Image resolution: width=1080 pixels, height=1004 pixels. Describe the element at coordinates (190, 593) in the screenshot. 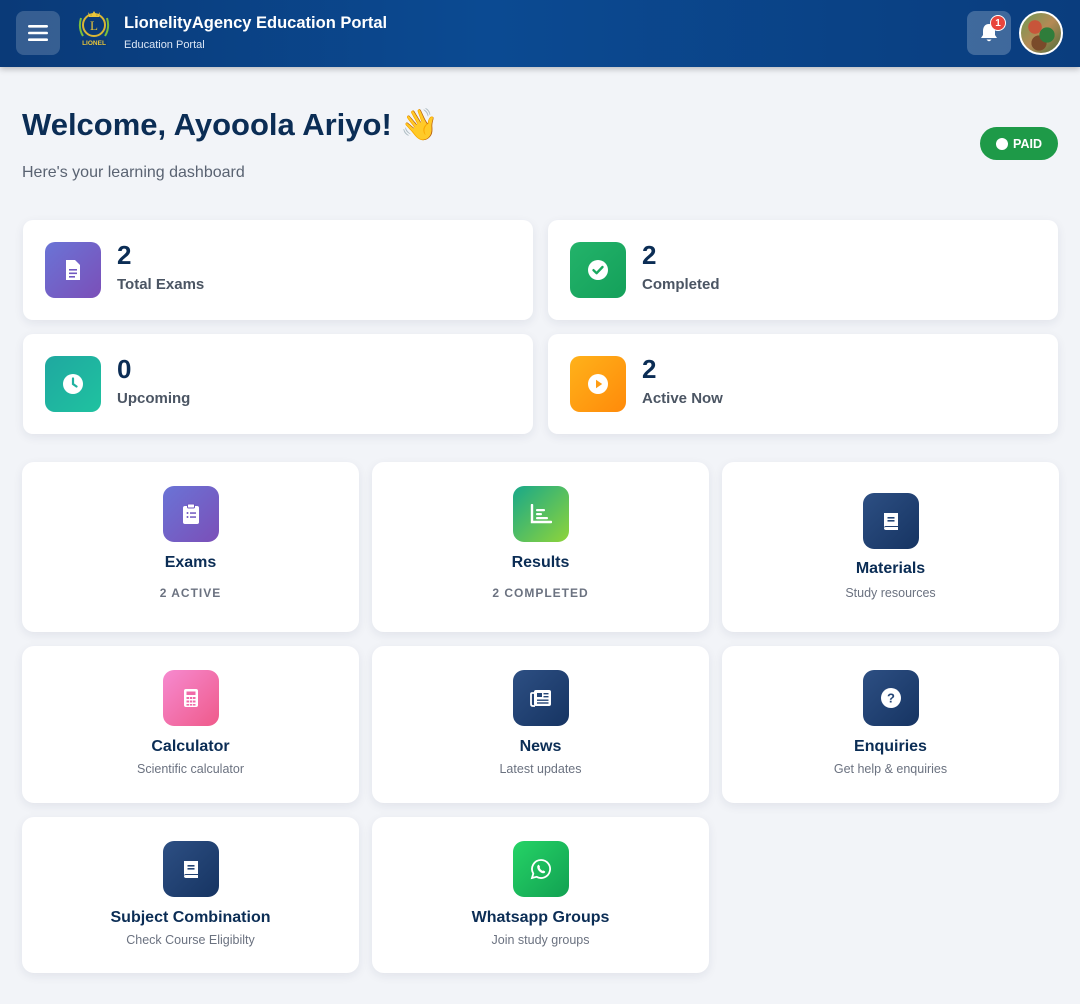

I see `card-desc: 2 ACTIVE` at that location.